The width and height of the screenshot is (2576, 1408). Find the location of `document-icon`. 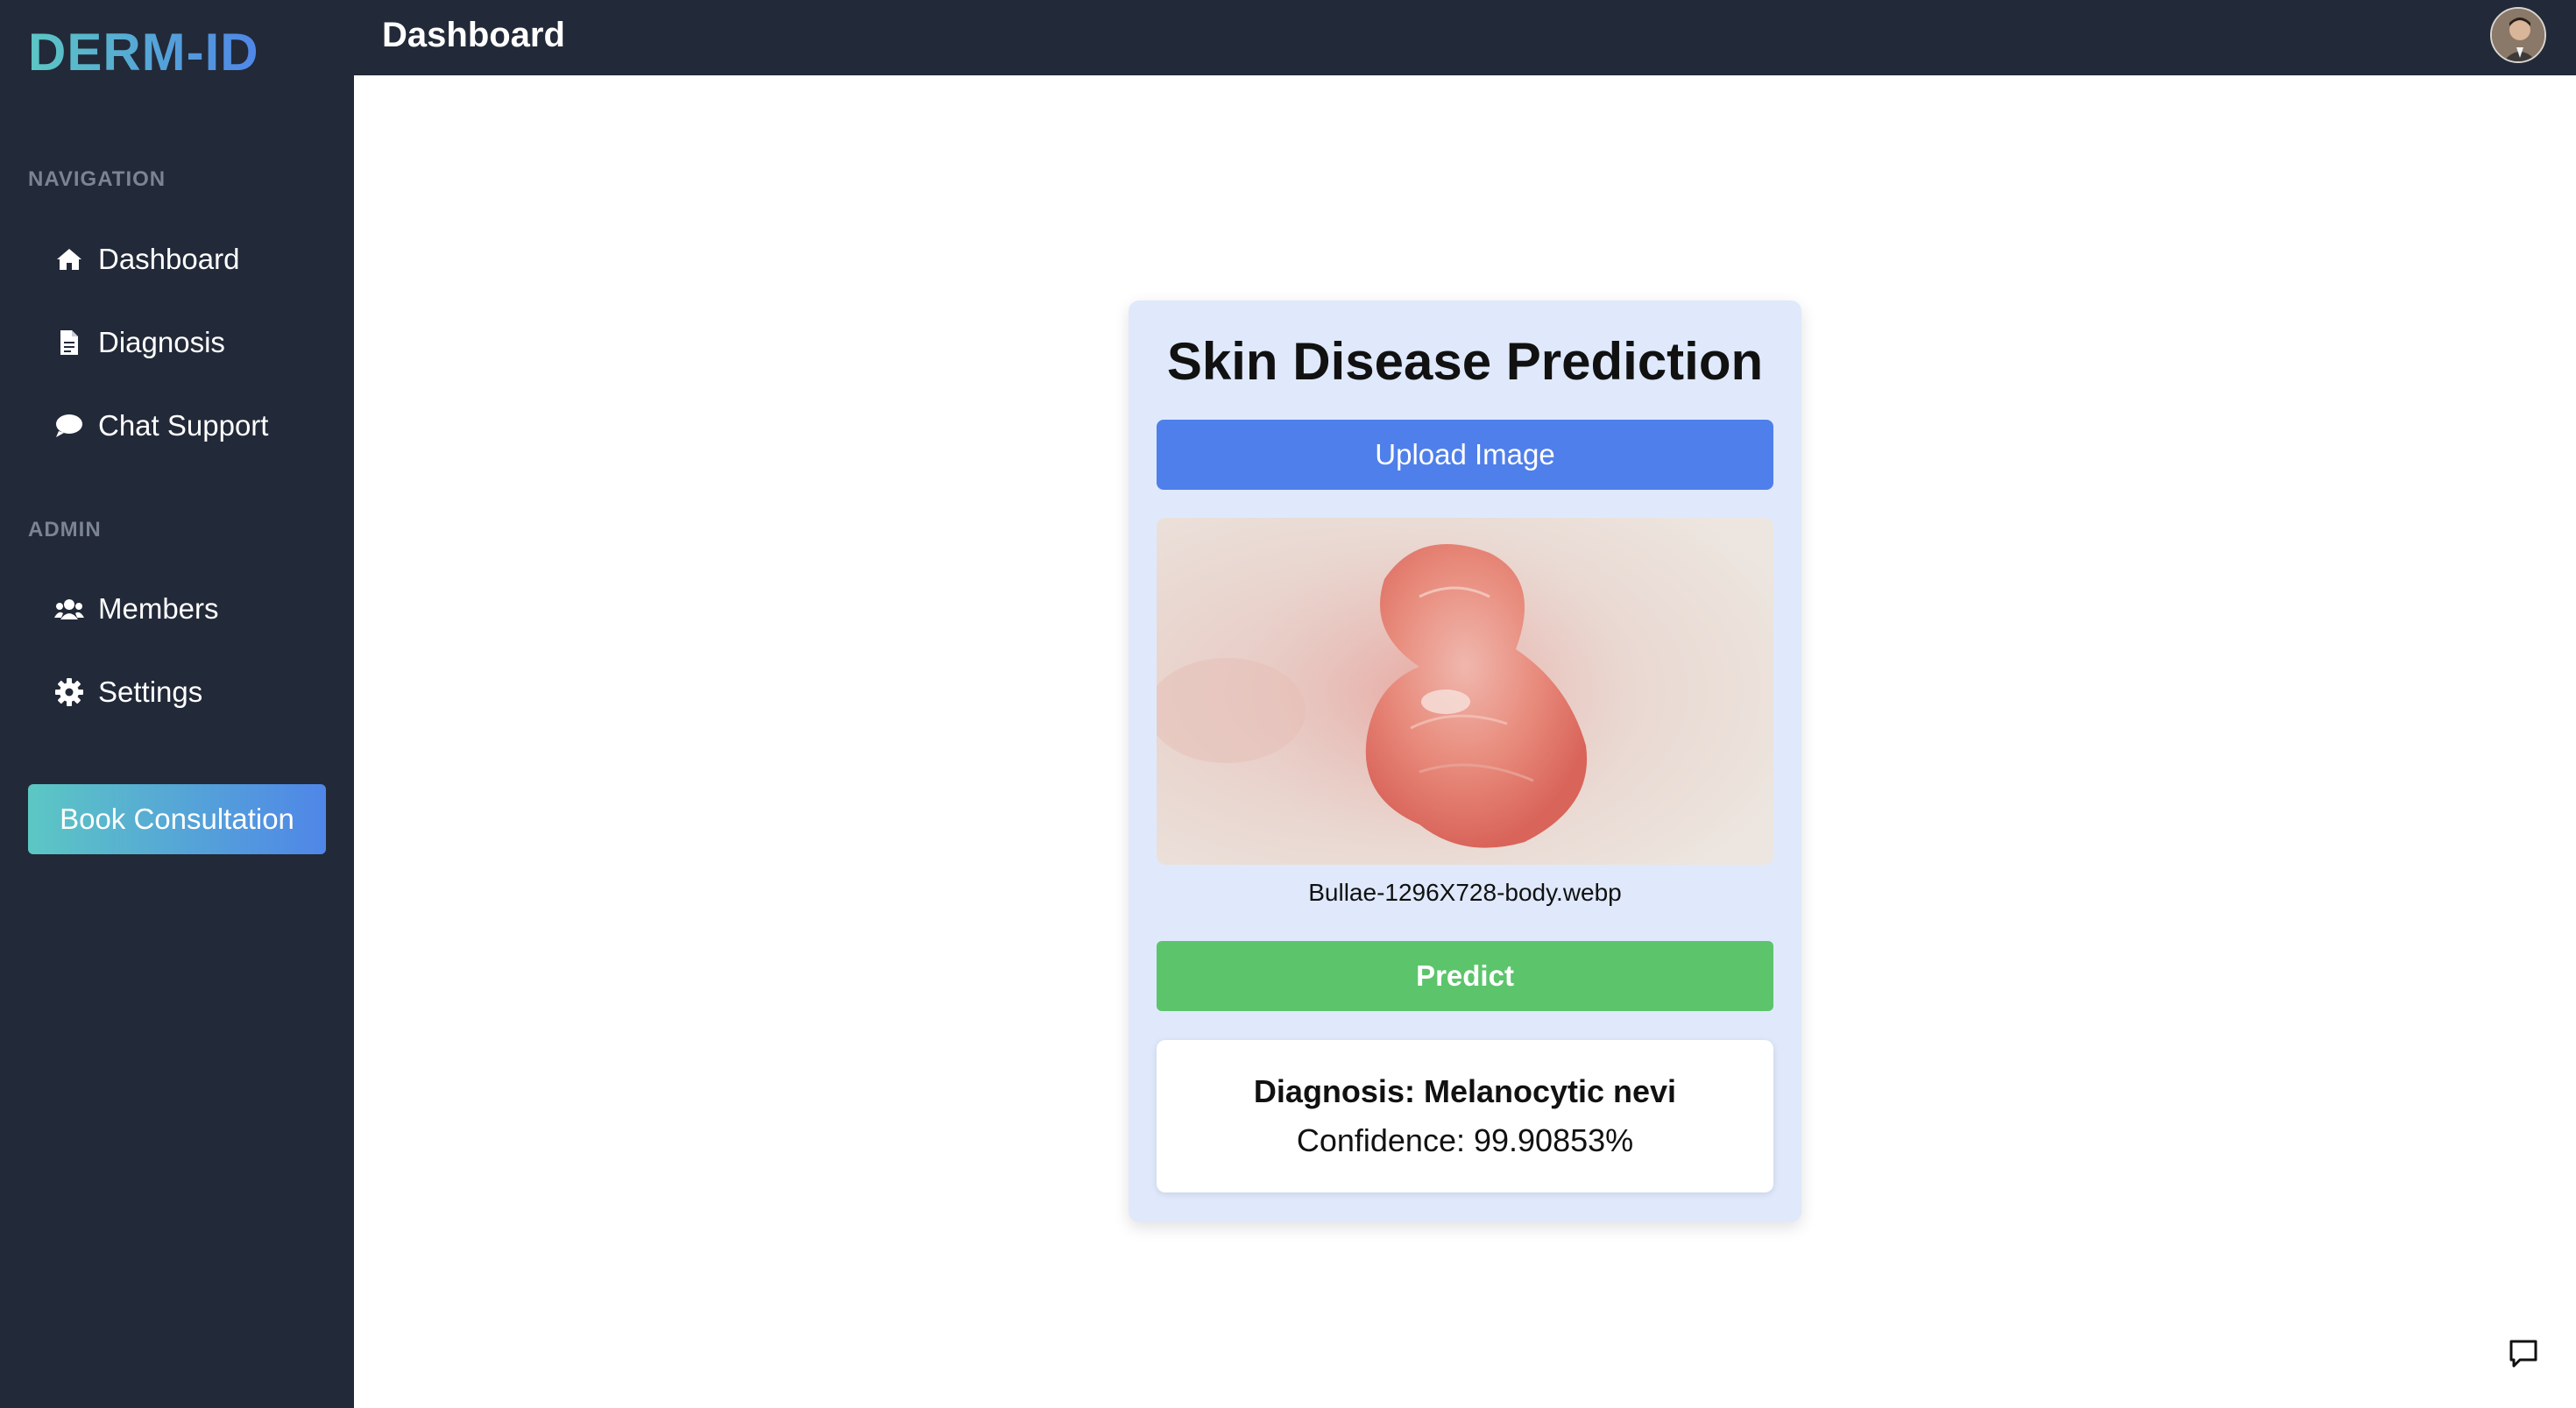

document-icon is located at coordinates (69, 343).